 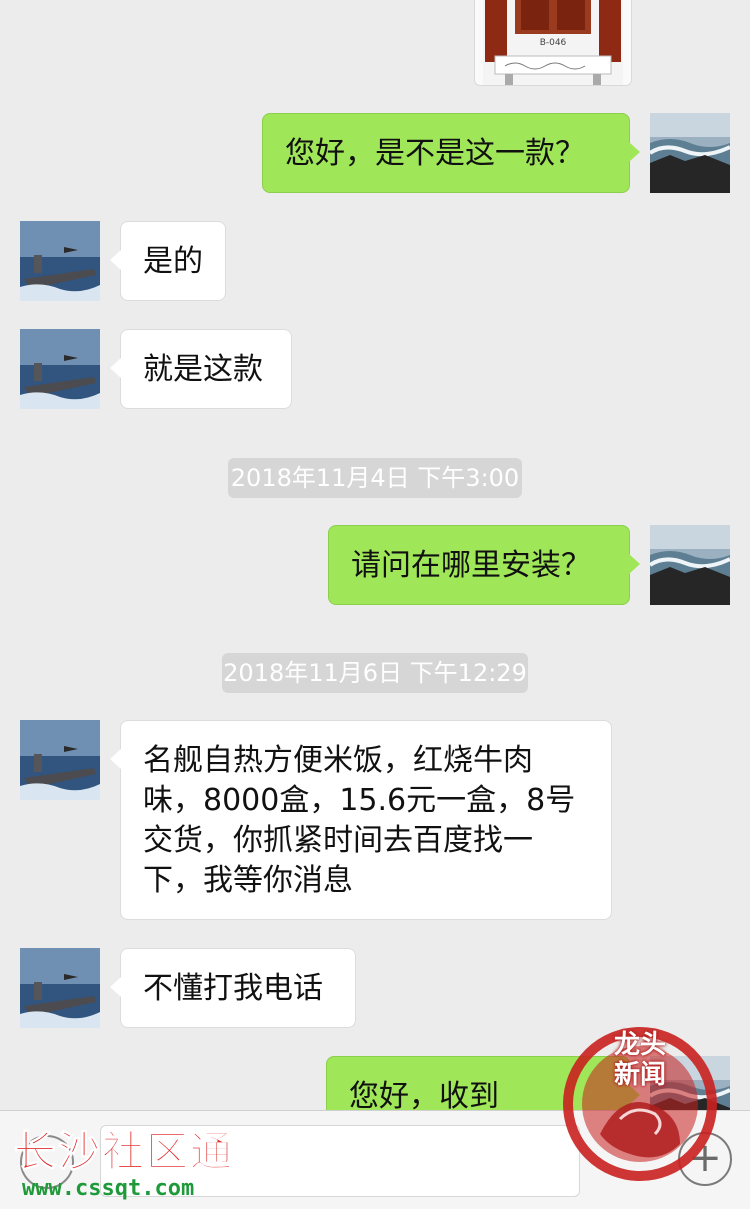 What do you see at coordinates (338, 840) in the screenshot?
I see `message-text-line: 交货，你抓紧时间去百度找一` at bounding box center [338, 840].